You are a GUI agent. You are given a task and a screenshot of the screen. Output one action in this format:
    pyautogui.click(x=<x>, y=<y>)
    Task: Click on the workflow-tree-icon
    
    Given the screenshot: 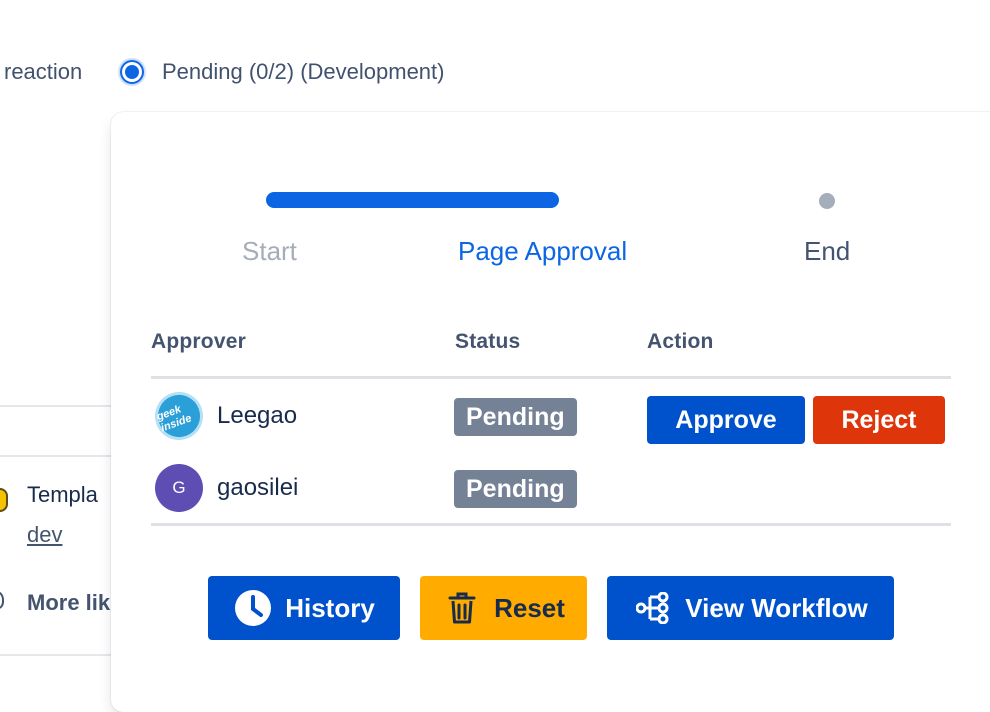 What is the action you would take?
    pyautogui.click(x=653, y=608)
    